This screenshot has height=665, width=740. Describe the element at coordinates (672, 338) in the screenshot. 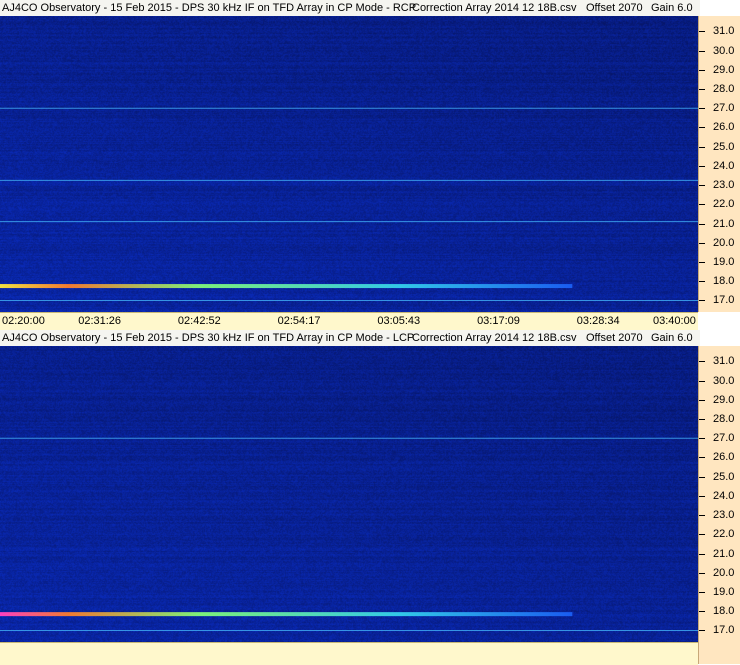

I see `lcp-gain-label: Gain 6.0` at that location.